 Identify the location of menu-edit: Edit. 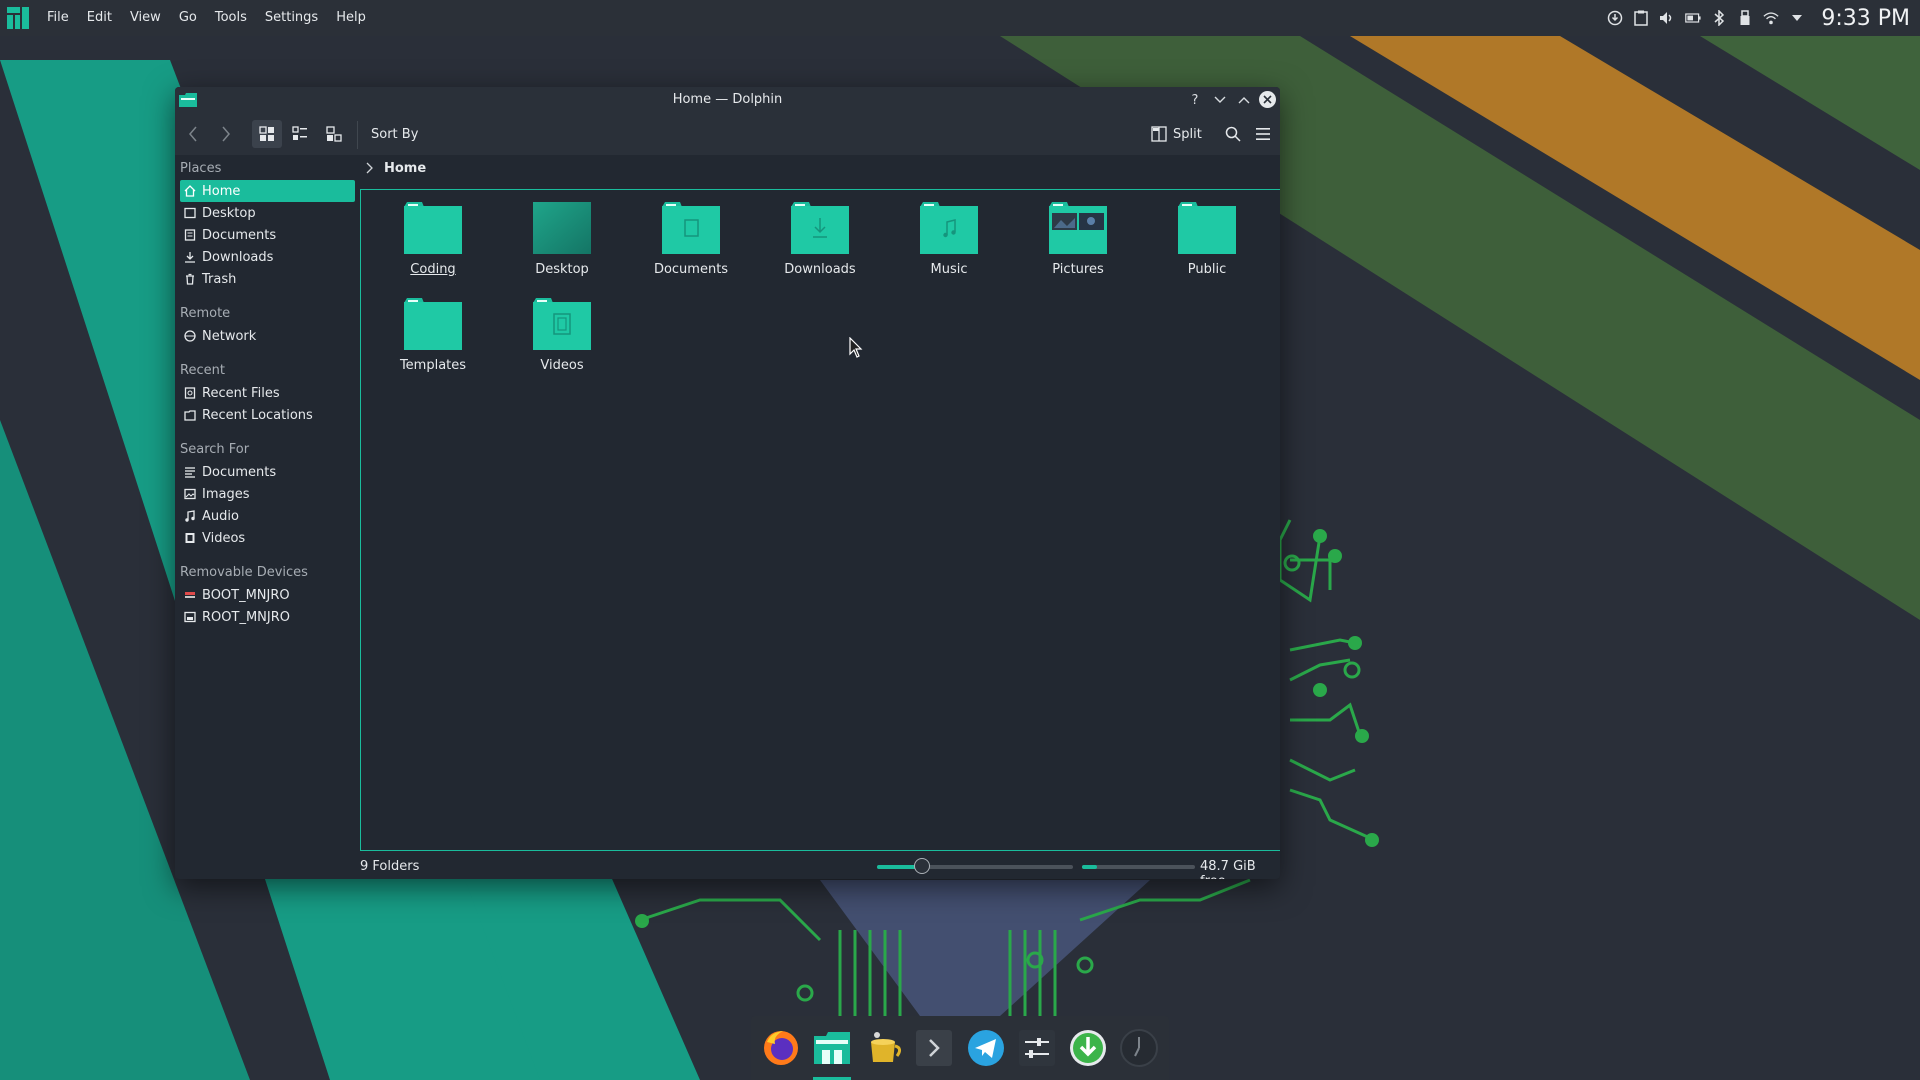
(99, 18).